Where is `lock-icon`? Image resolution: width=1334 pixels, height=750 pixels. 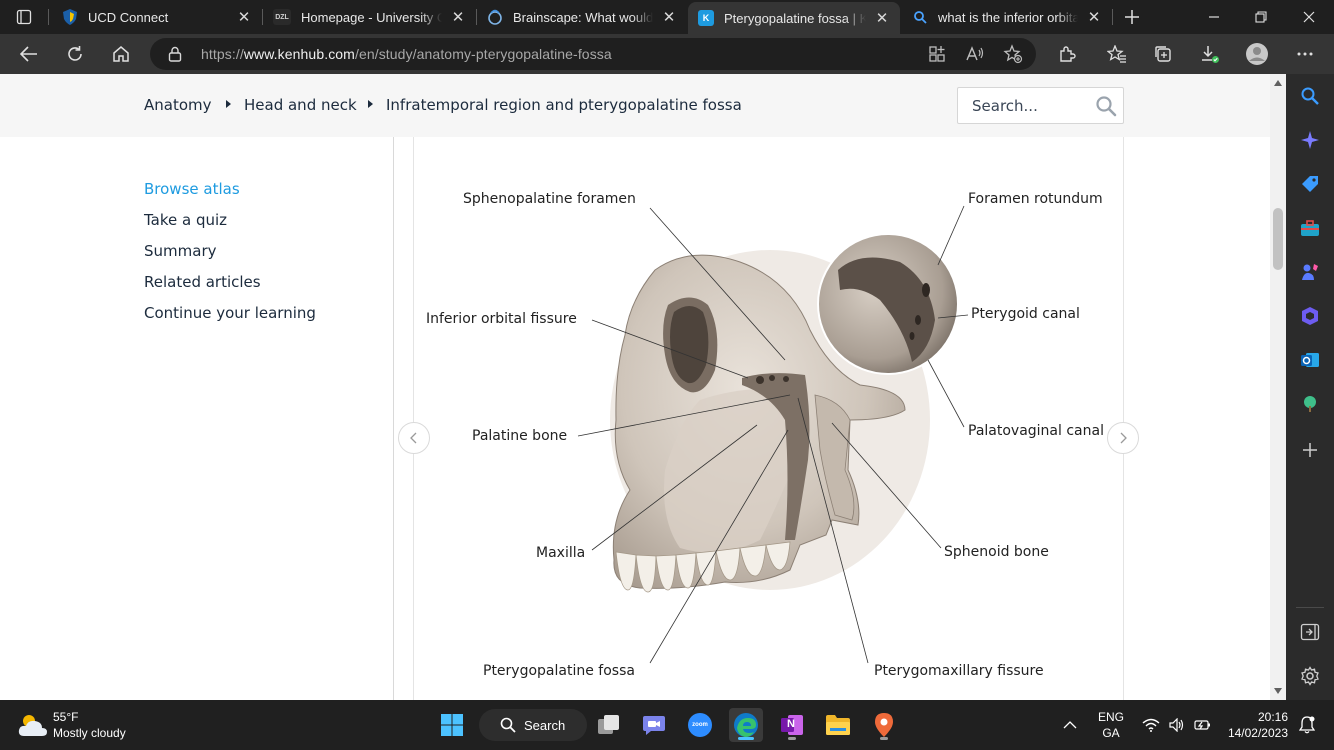 lock-icon is located at coordinates (175, 56).